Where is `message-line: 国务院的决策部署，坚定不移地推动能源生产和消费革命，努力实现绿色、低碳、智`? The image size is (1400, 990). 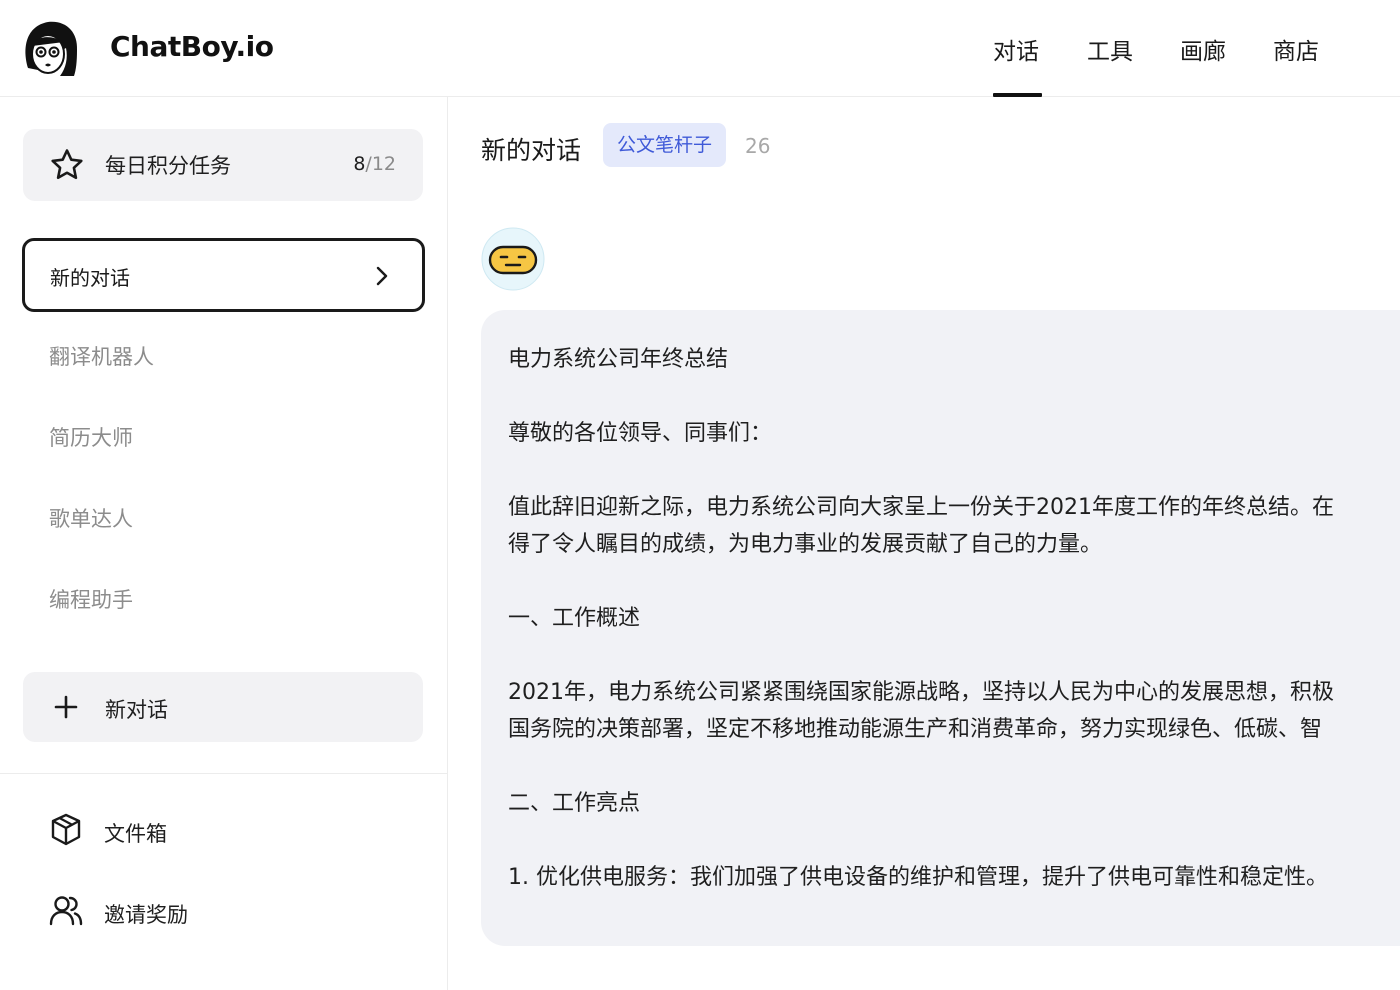
message-line: 国务院的决策部署，坚定不移地推动能源生产和消费革命，努力实现绿色、低碳、智 is located at coordinates (915, 729).